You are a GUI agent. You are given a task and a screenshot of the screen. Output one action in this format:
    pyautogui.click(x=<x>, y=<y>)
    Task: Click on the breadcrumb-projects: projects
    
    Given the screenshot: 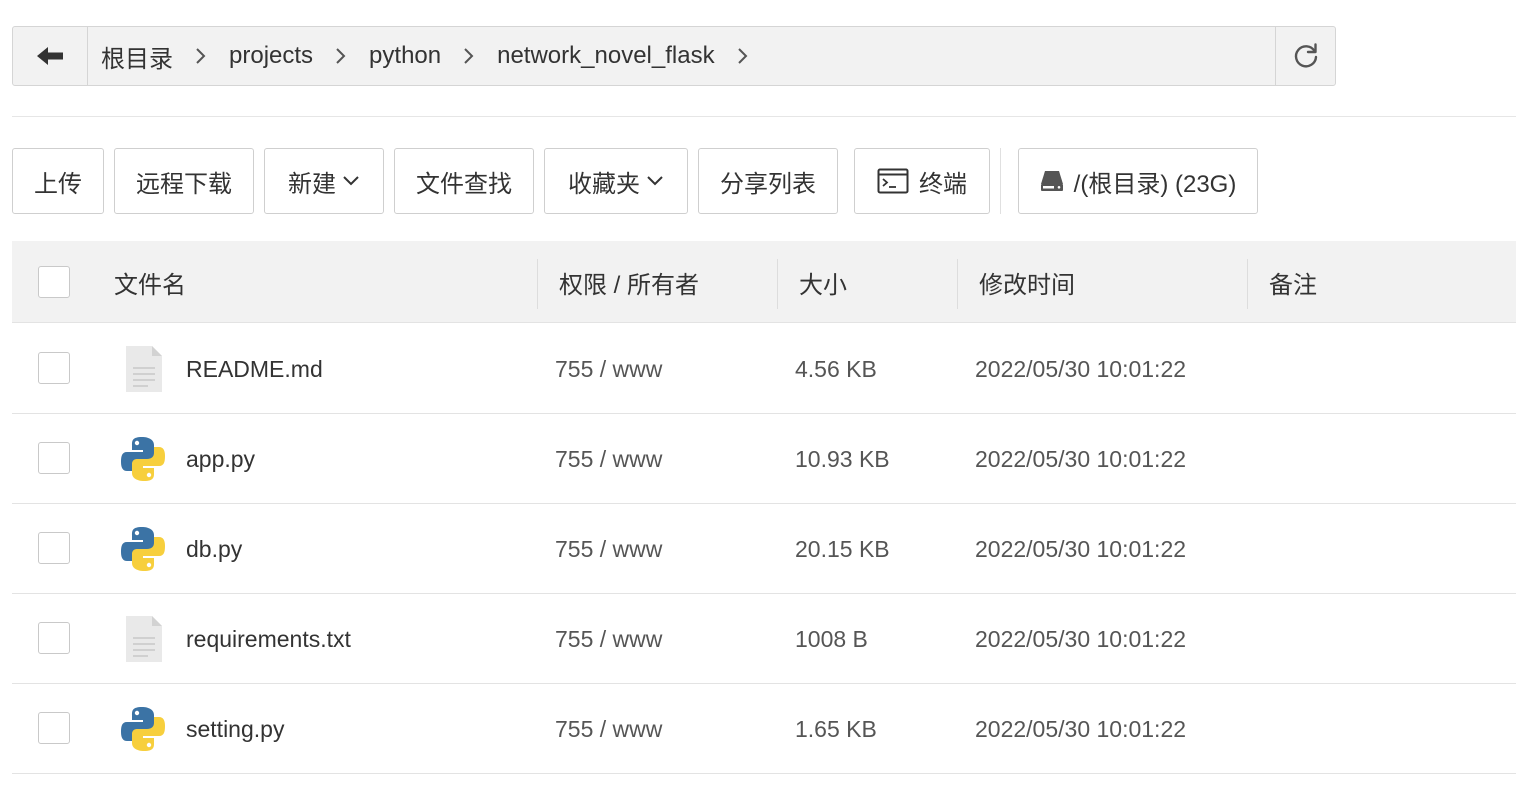 What is the action you would take?
    pyautogui.click(x=271, y=56)
    